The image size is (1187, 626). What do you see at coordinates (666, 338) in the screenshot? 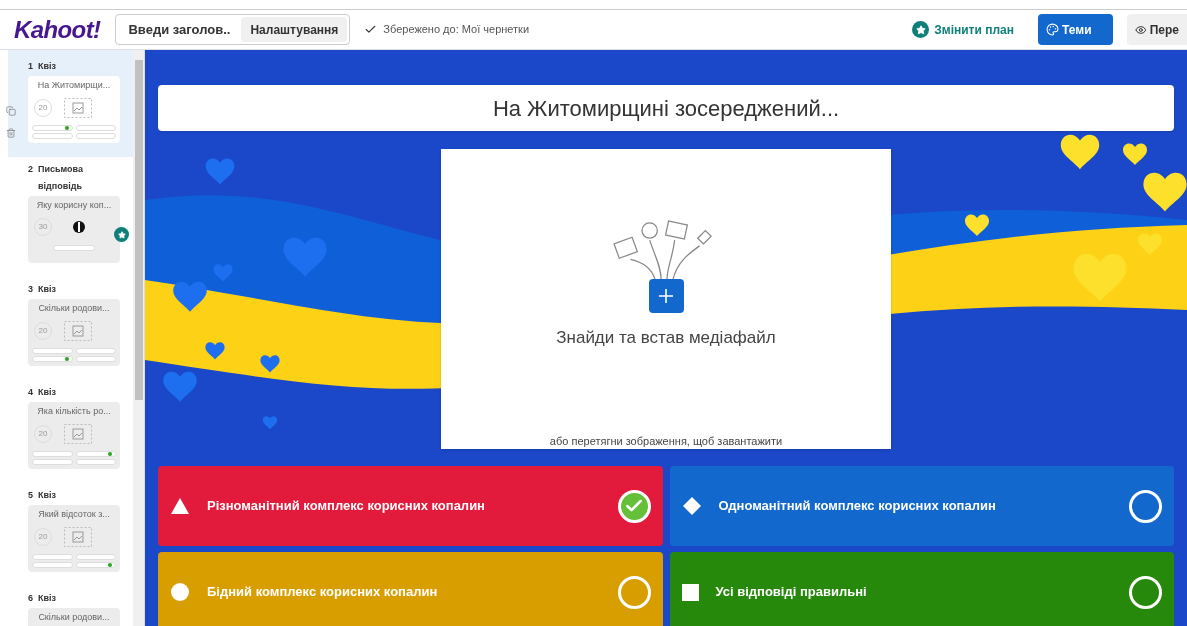
I see `media-title: Знайди та встав медіафайл` at bounding box center [666, 338].